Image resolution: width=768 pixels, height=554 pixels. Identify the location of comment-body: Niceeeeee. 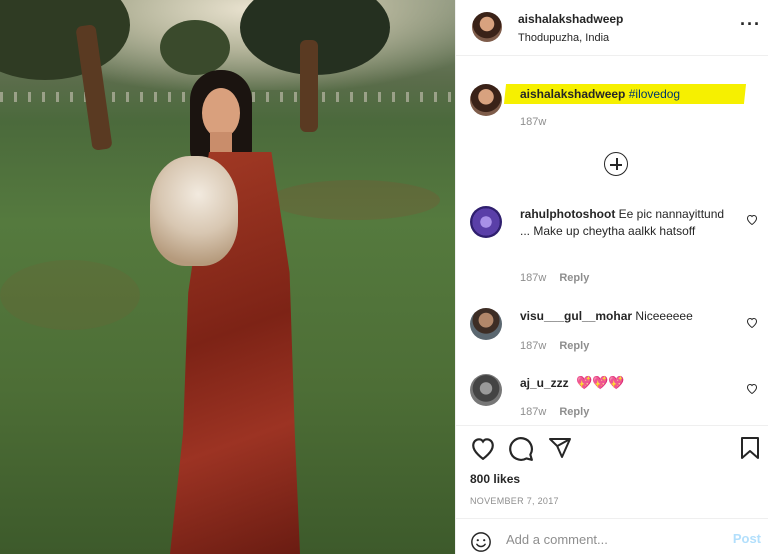
(664, 316).